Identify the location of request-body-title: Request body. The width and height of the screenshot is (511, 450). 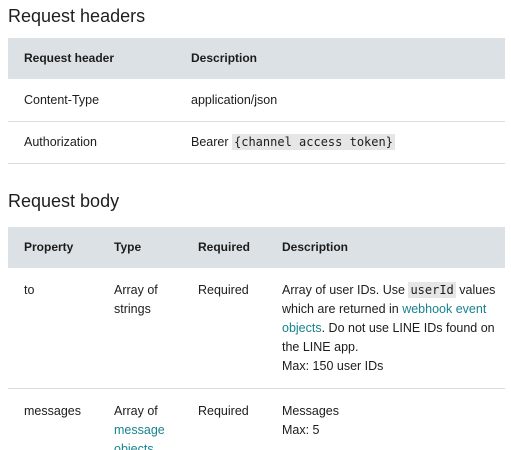
(64, 201).